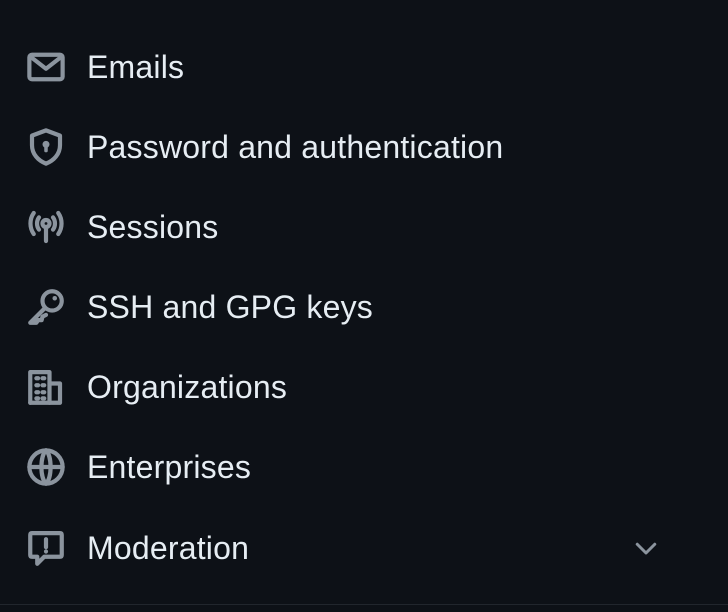 Image resolution: width=728 pixels, height=612 pixels. I want to click on sidebar-item-ssh-and-gpg-keys: SSH and GPG keys, so click(364, 307).